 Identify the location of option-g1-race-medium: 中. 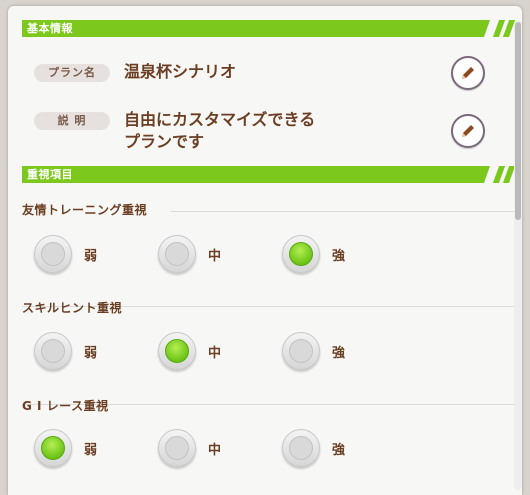
(213, 449).